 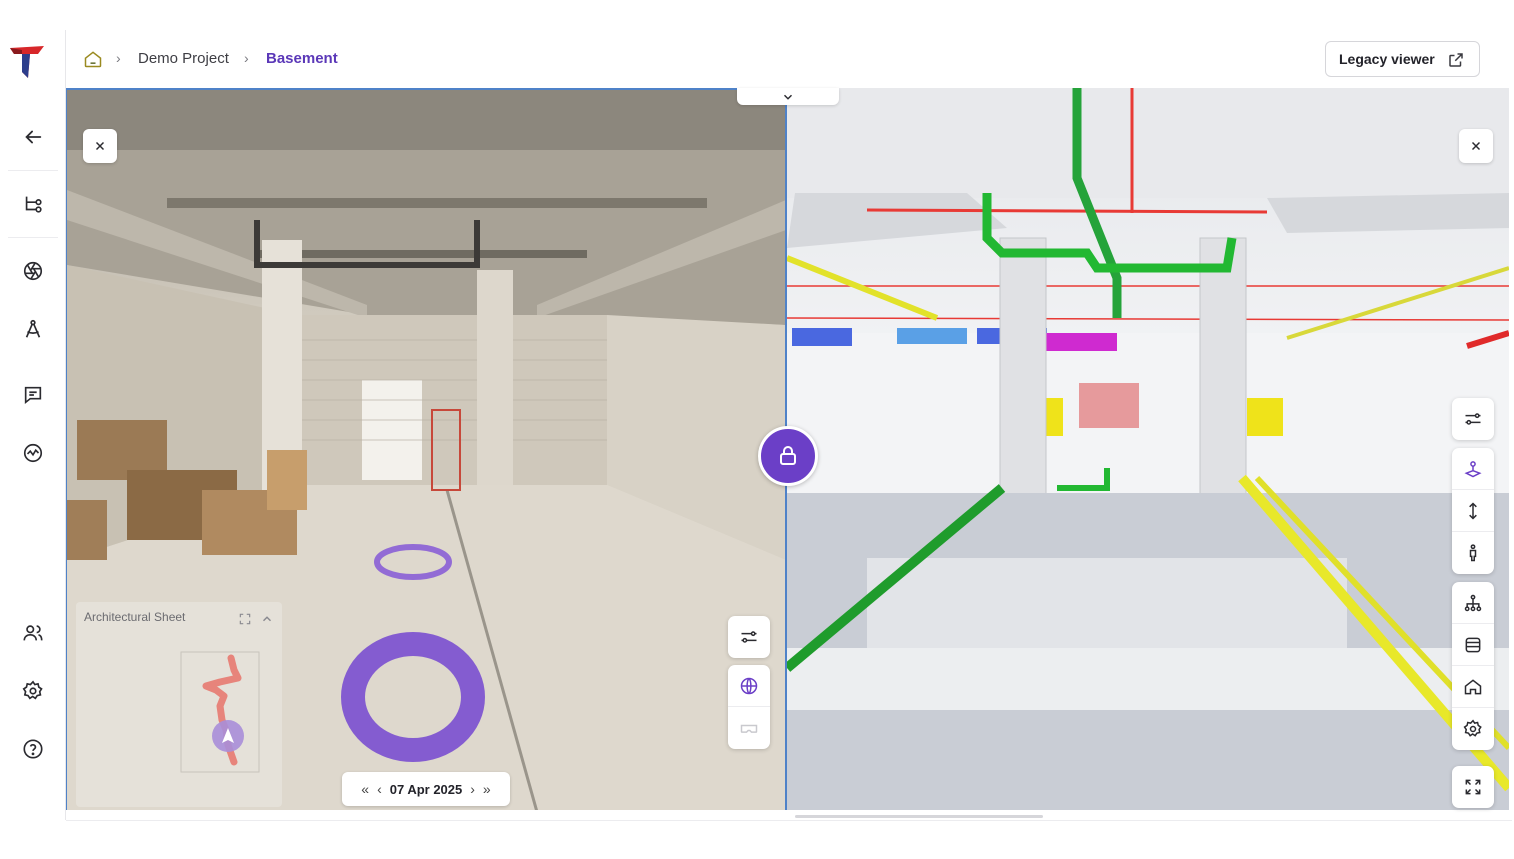 I want to click on chevron-down-icon, so click(x=788, y=97).